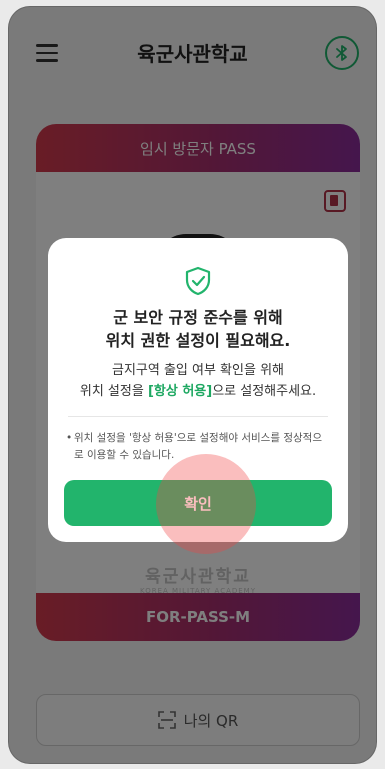 This screenshot has width=385, height=769. What do you see at coordinates (198, 503) in the screenshot?
I see `confirm-button: 확인` at bounding box center [198, 503].